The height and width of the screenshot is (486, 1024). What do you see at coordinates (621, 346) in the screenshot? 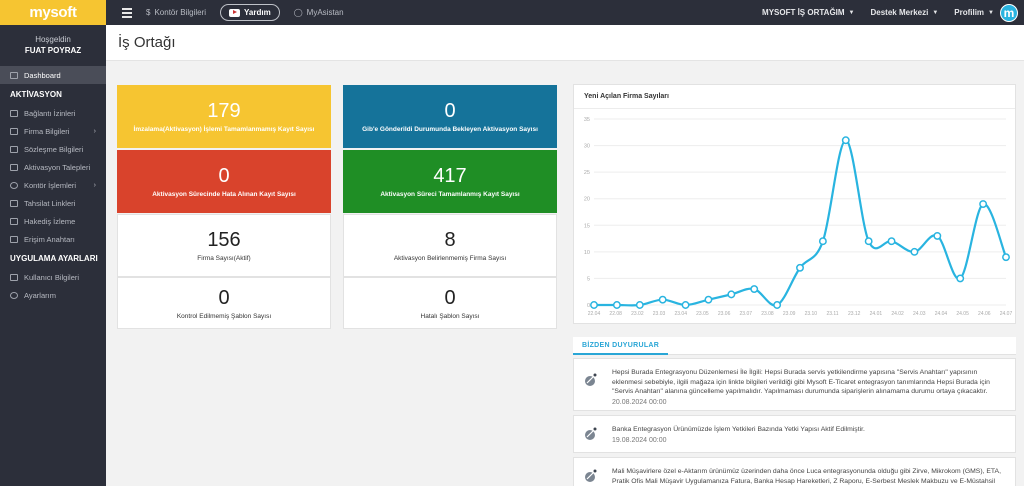
I see `tab-bizden-duyurular: BİZDEN DUYURULAR` at bounding box center [621, 346].